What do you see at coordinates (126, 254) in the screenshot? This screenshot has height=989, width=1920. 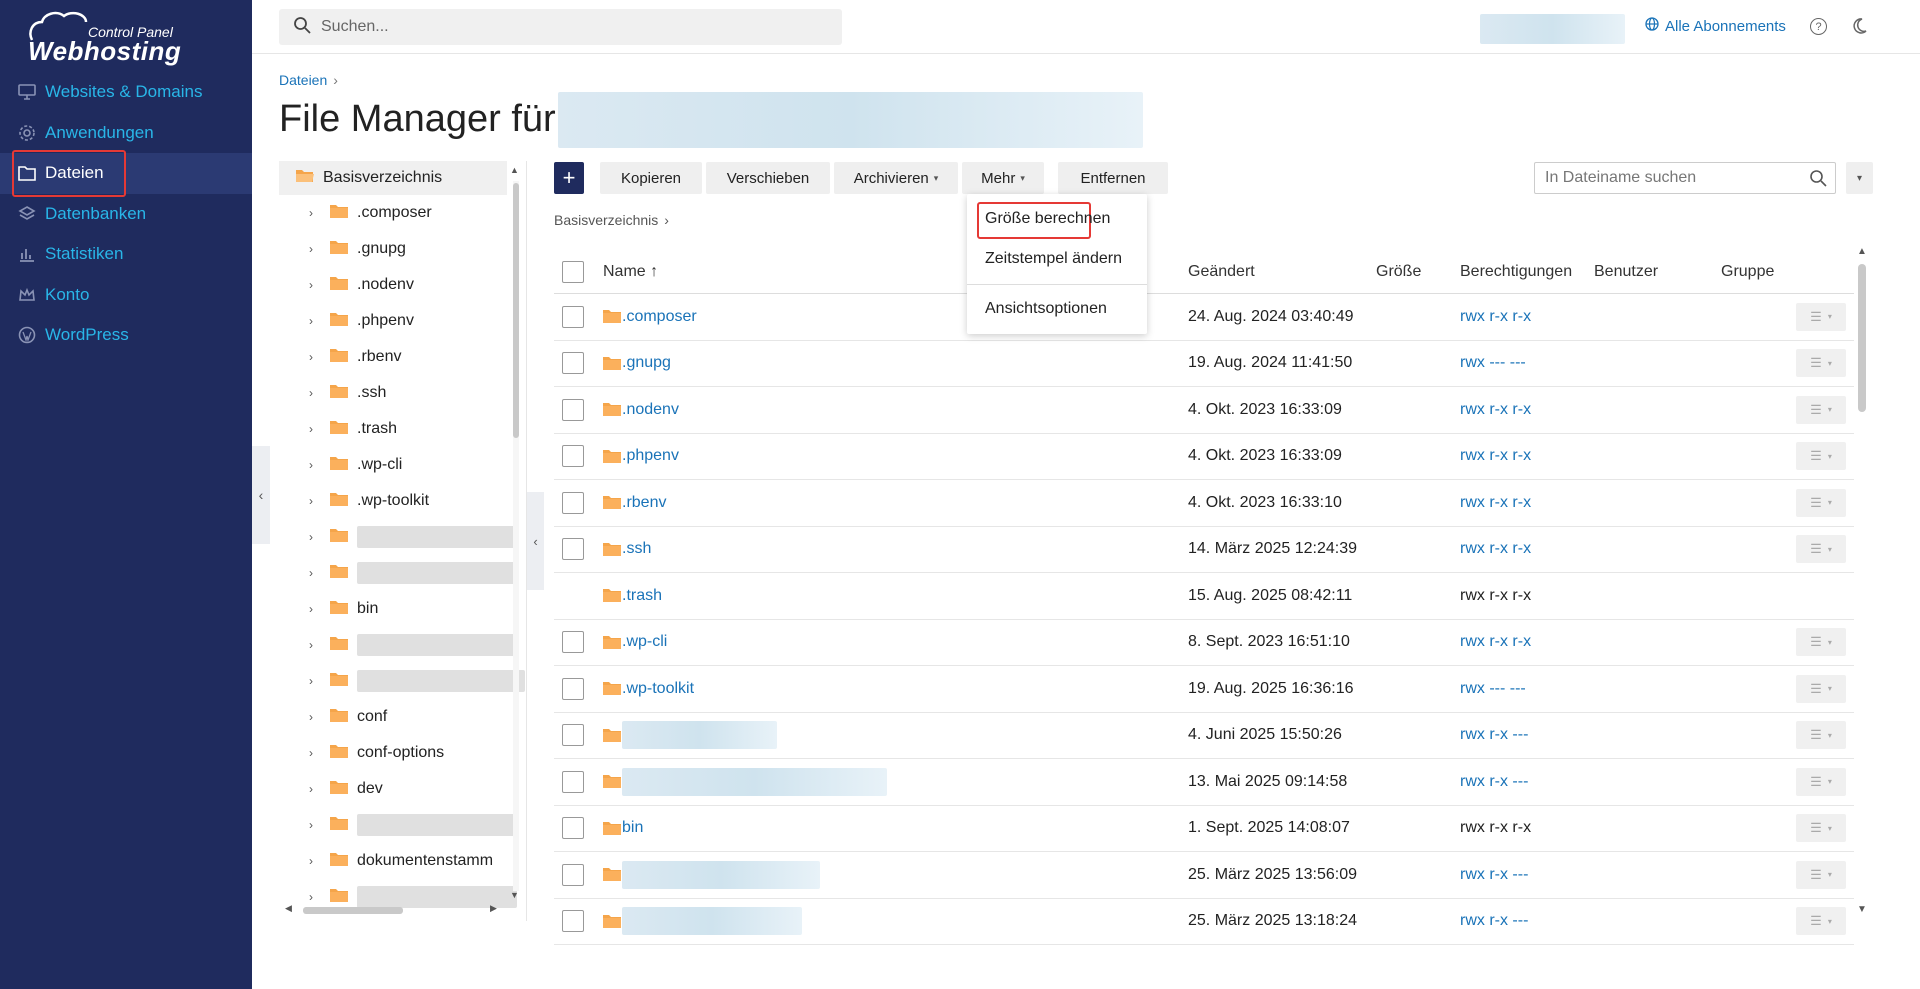 I see `sidebar-item-statistiken: Statistiken` at bounding box center [126, 254].